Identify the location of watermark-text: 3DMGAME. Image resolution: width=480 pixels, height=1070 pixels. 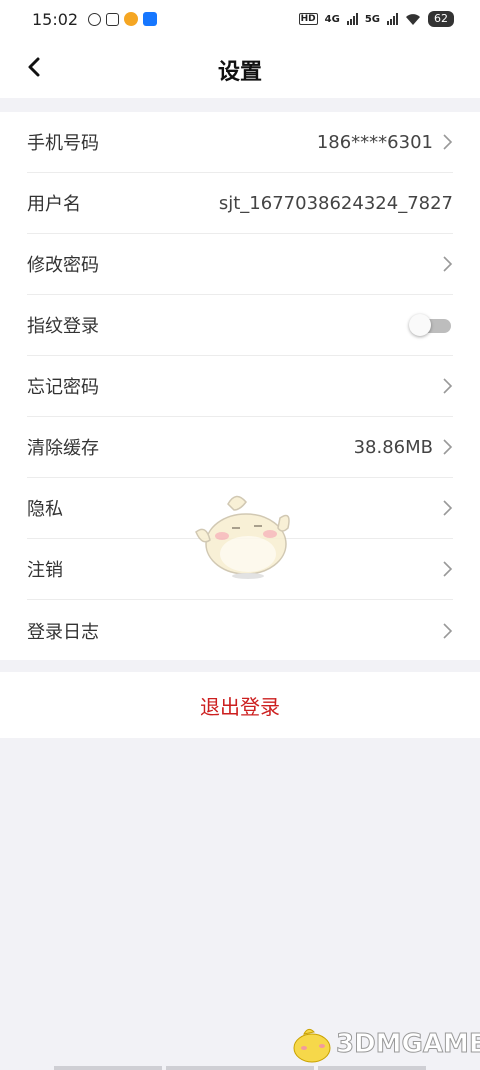
(408, 1044).